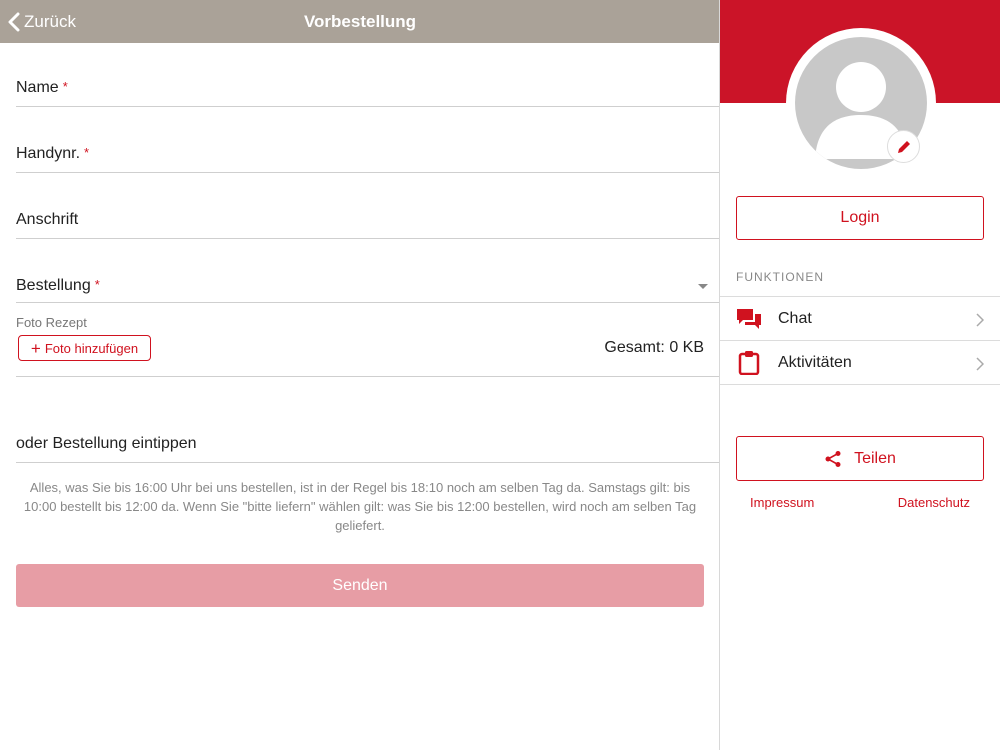  Describe the element at coordinates (47, 219) in the screenshot. I see `address-label: Anschrift` at that location.